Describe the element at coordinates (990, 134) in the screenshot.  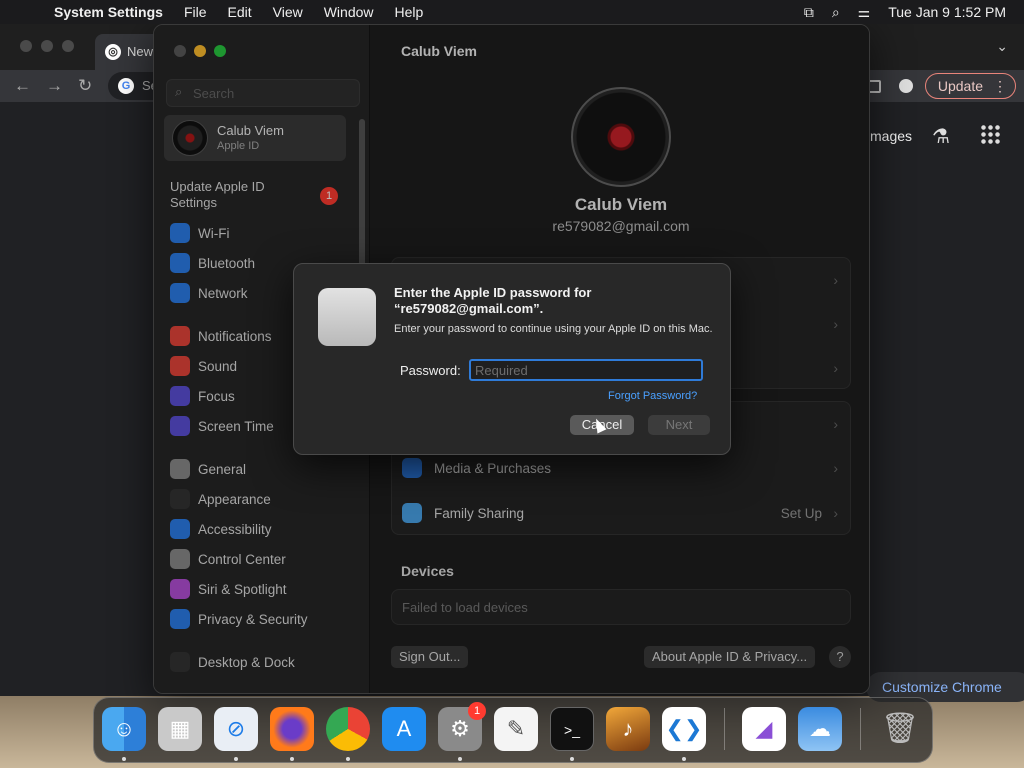
I see `google-apps-grid-icon` at that location.